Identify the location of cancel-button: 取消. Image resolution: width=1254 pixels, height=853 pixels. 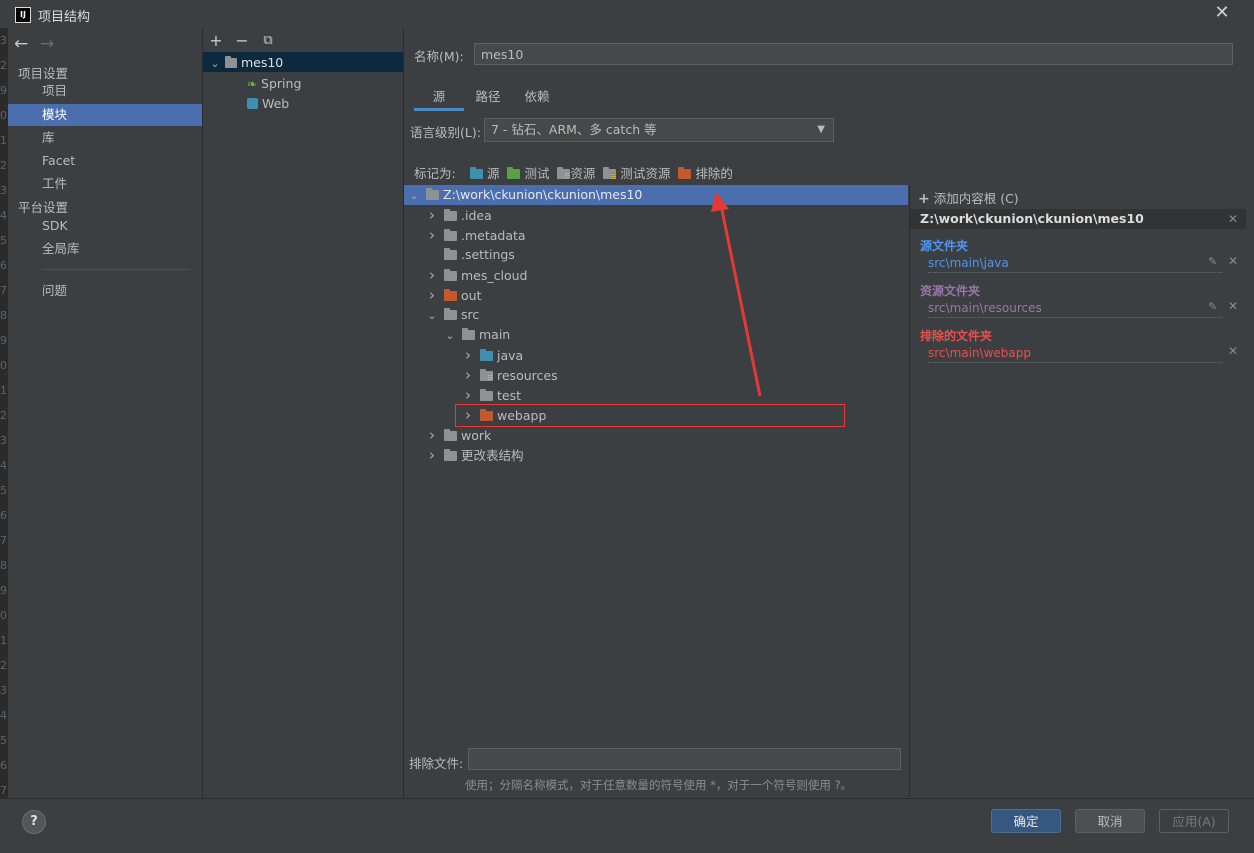
(1110, 821).